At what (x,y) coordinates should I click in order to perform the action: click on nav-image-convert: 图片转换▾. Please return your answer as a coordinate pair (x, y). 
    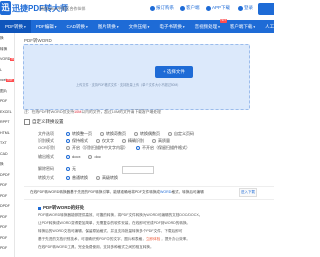
    Looking at the image, I should click on (108, 26).